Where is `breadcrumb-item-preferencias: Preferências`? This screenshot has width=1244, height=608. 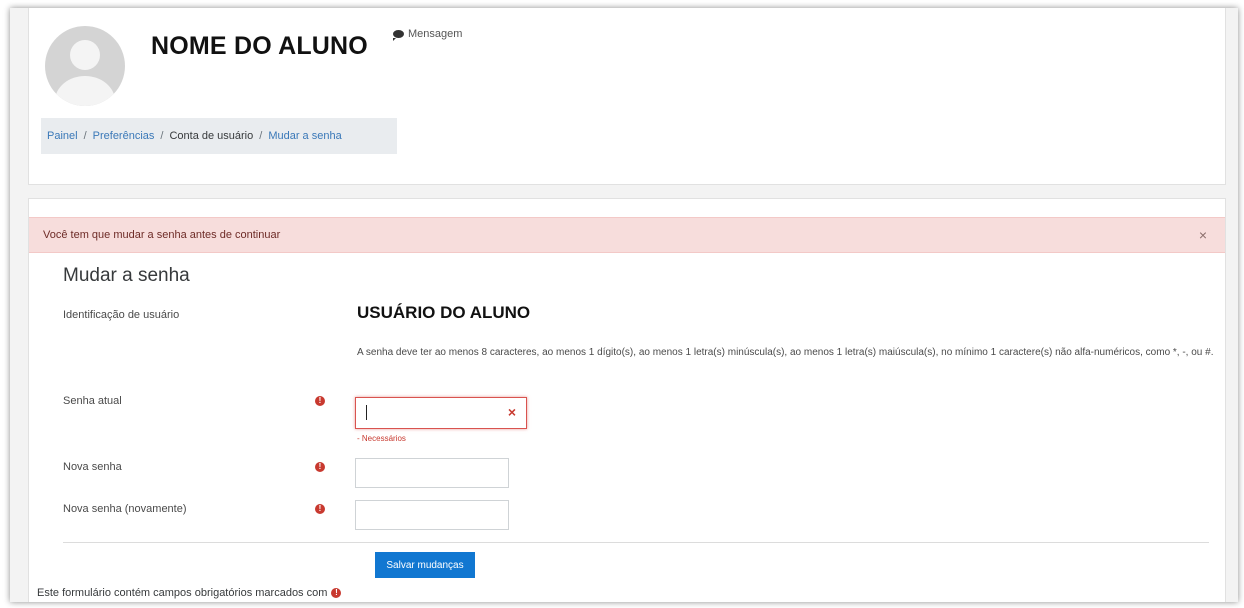 breadcrumb-item-preferencias: Preferências is located at coordinates (124, 136).